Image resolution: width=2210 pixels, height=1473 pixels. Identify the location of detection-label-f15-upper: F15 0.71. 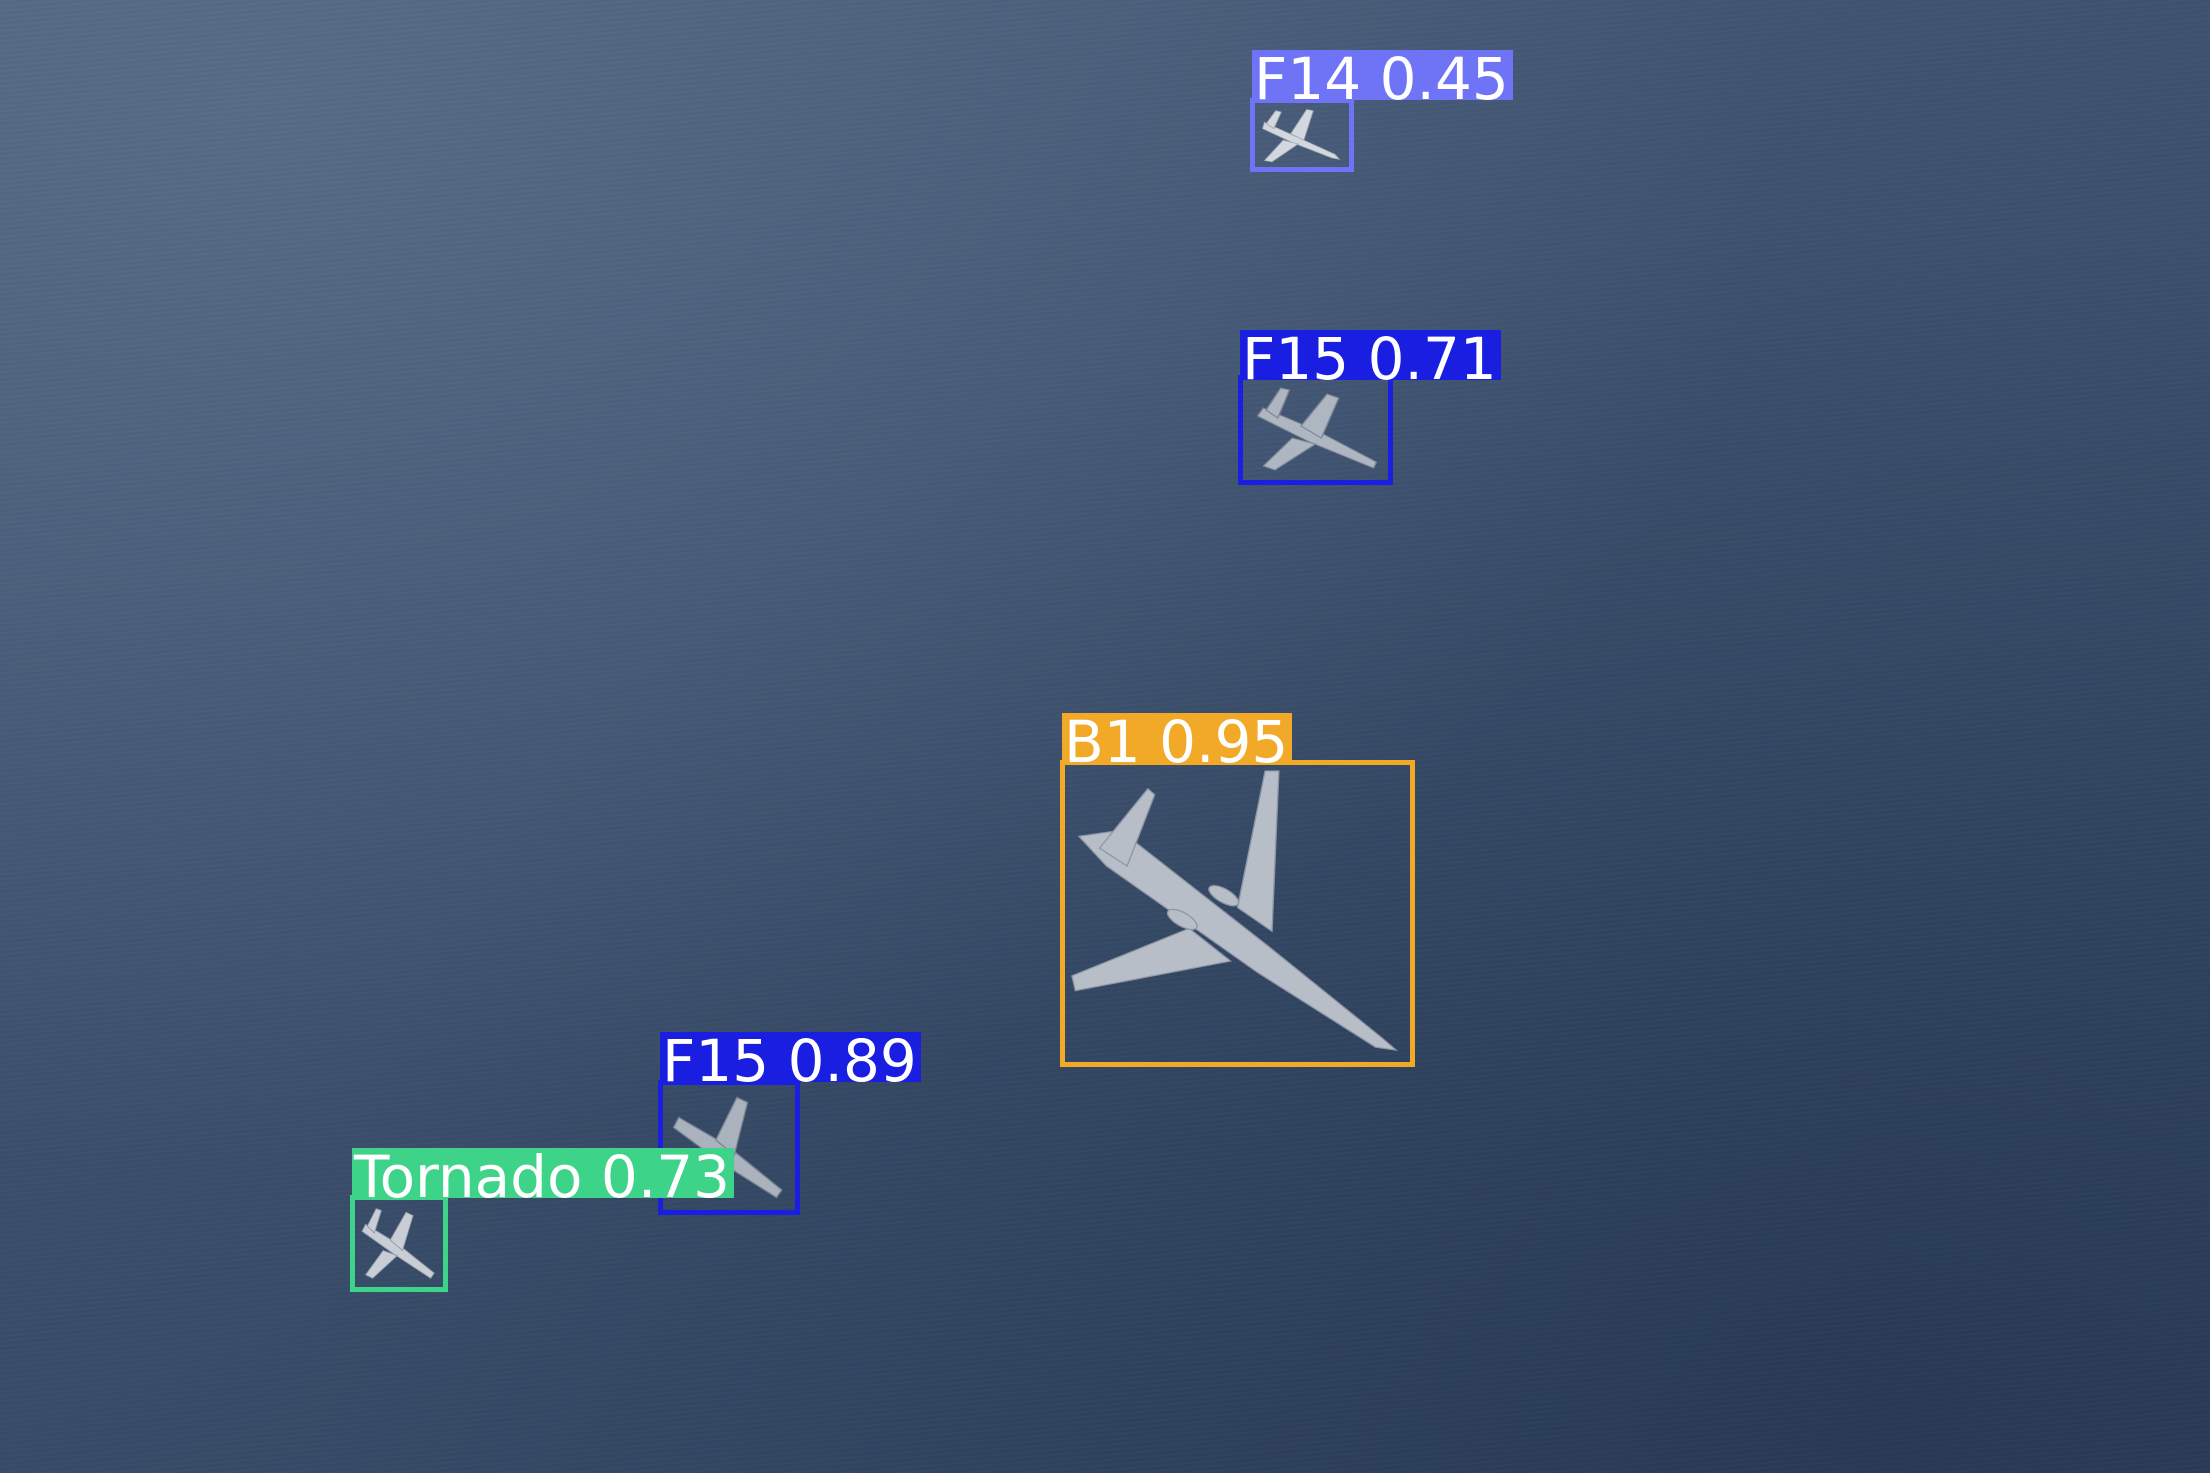
(1370, 359).